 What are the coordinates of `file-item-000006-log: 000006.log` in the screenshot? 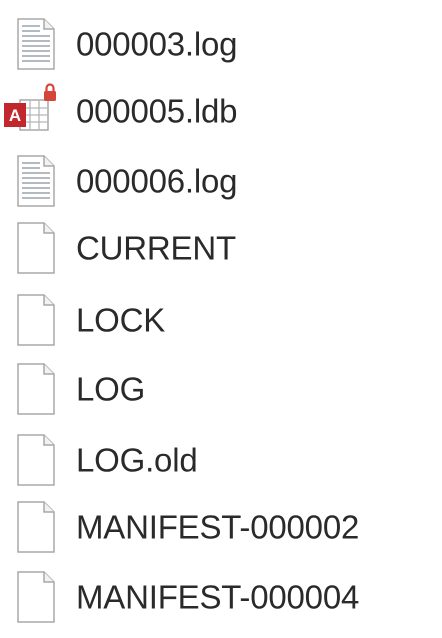 It's located at (220, 181).